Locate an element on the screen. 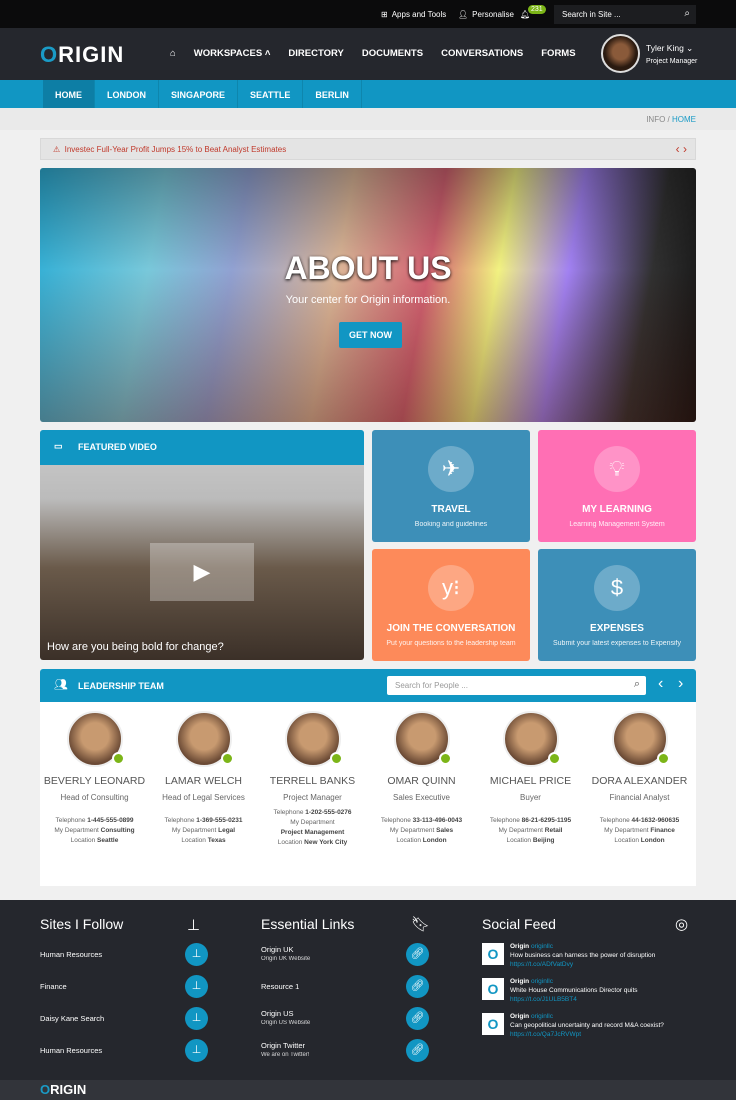 The image size is (736, 1100). sub-nav: HOME LONDON SINGAPORE SEATTLE BERLIN is located at coordinates (368, 94).